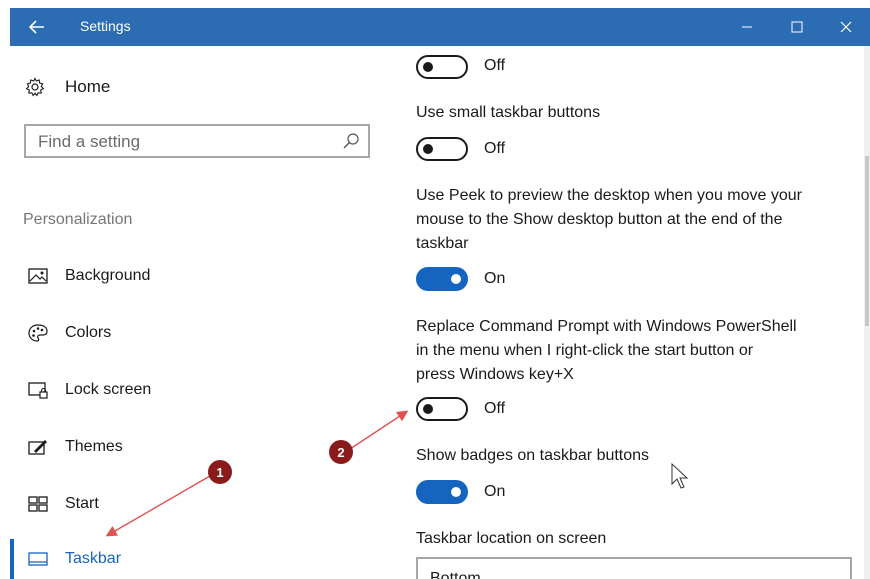 The image size is (870, 579). Describe the element at coordinates (205, 333) in the screenshot. I see `sidebar-item-colors: Colors` at that location.